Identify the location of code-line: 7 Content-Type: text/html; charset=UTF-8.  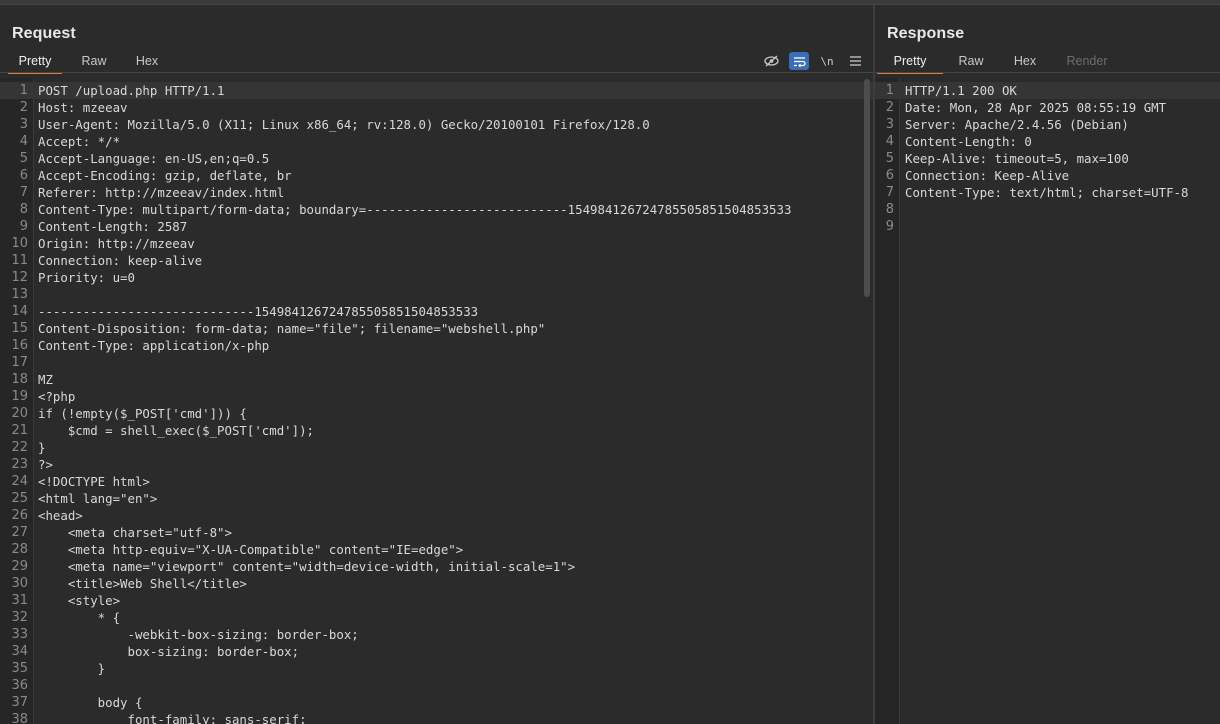
(1047, 192).